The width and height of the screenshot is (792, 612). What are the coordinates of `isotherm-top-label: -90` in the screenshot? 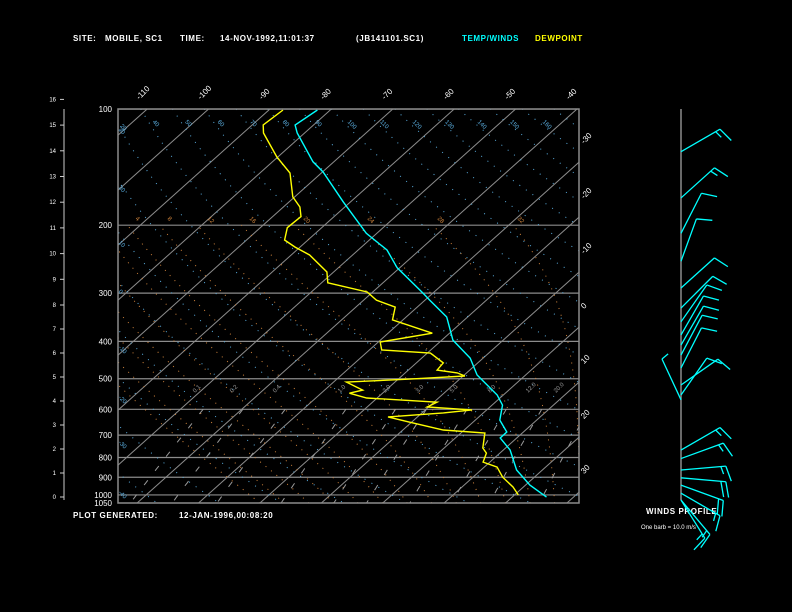 It's located at (264, 93).